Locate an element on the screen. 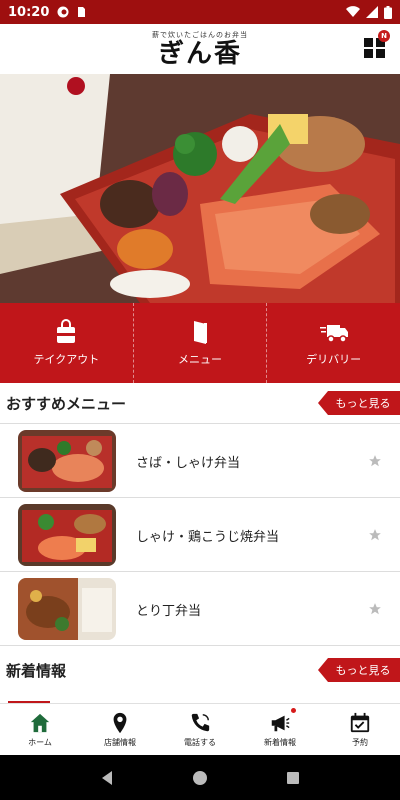 The image size is (400, 800). menu-list-item: とり丁弁当 is located at coordinates (200, 609).